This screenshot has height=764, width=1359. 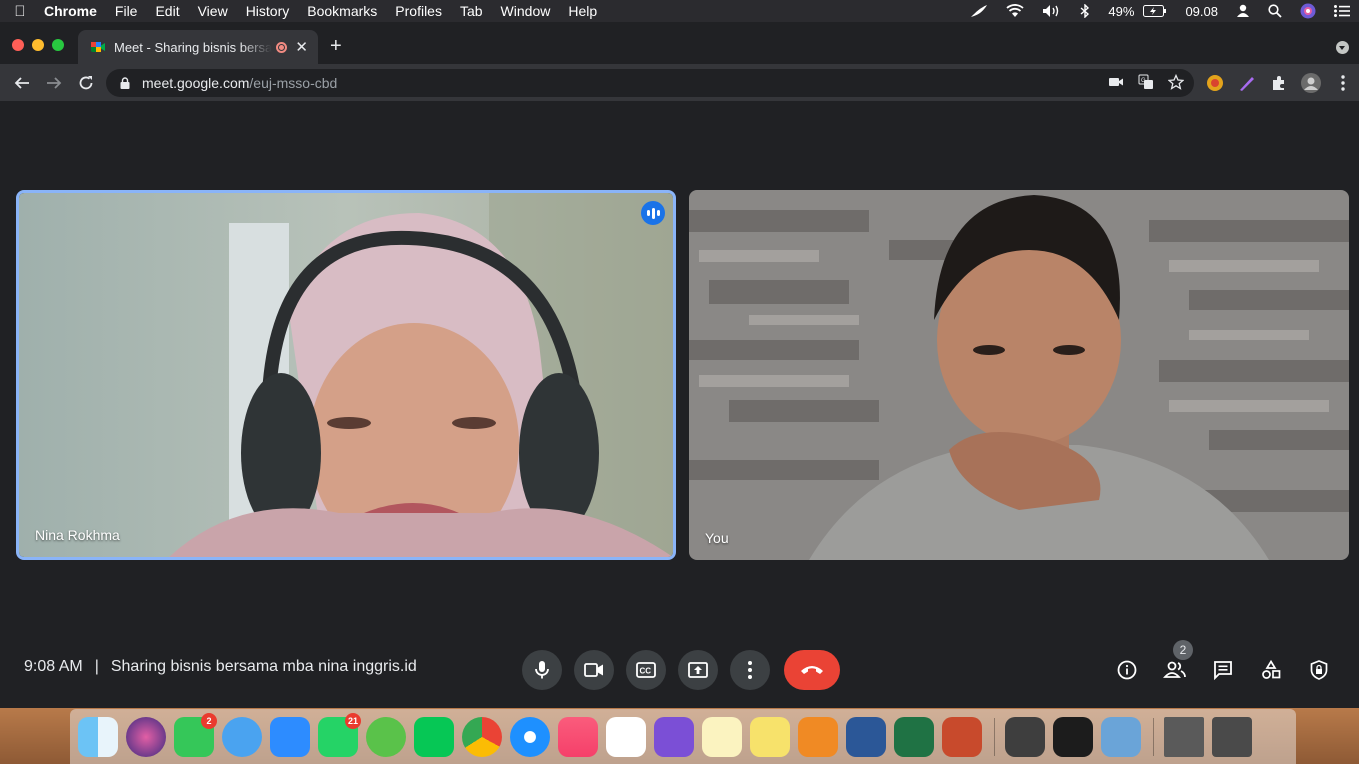 What do you see at coordinates (125, 83) in the screenshot?
I see `lock-icon` at bounding box center [125, 83].